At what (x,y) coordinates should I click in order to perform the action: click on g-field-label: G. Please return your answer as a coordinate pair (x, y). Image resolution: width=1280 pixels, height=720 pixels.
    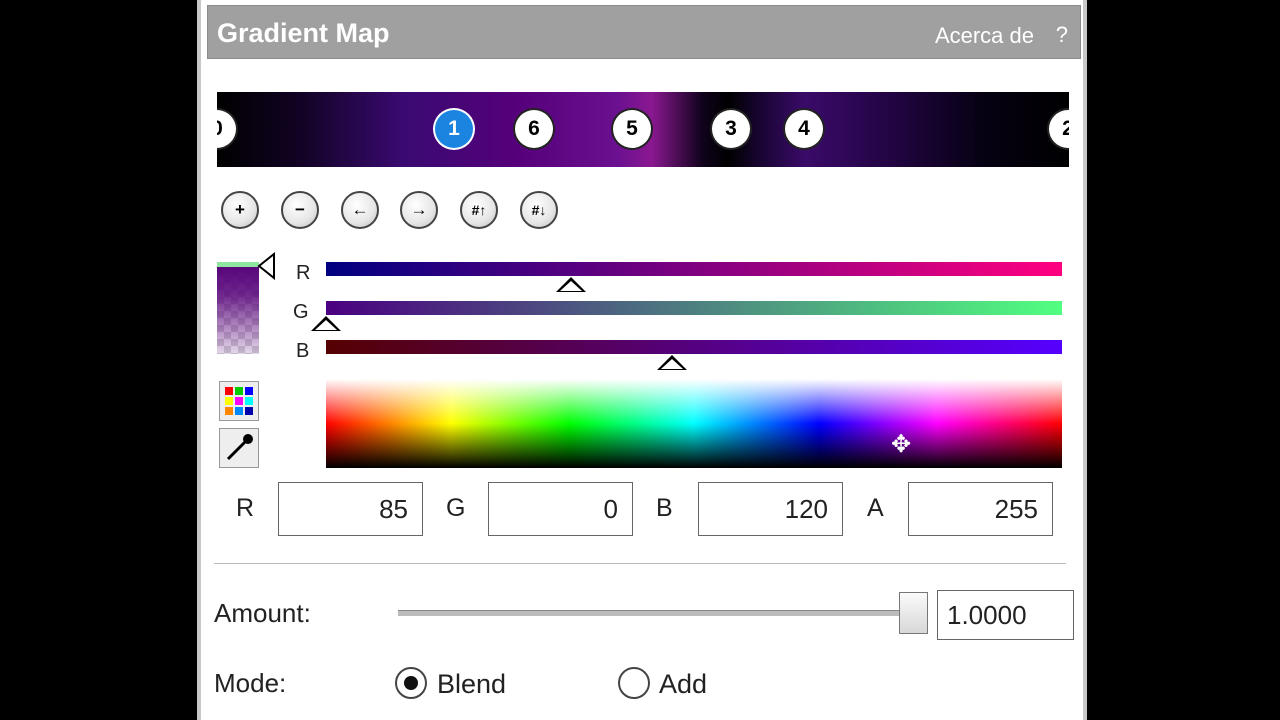
    Looking at the image, I should click on (456, 508).